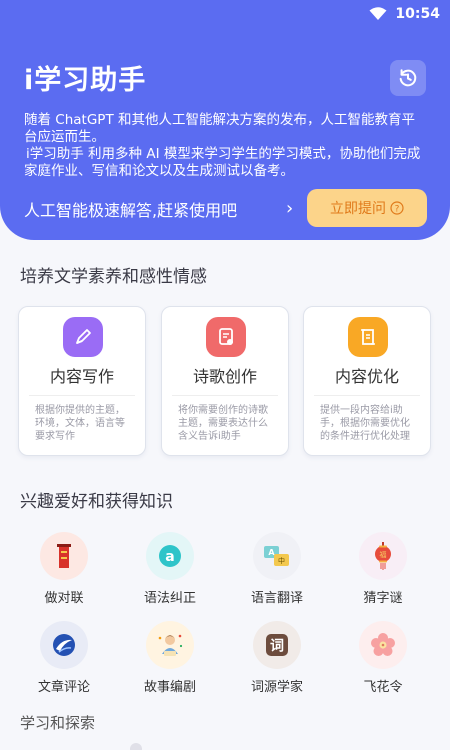 The width and height of the screenshot is (450, 750). What do you see at coordinates (64, 645) in the screenshot?
I see `comment-icon` at bounding box center [64, 645].